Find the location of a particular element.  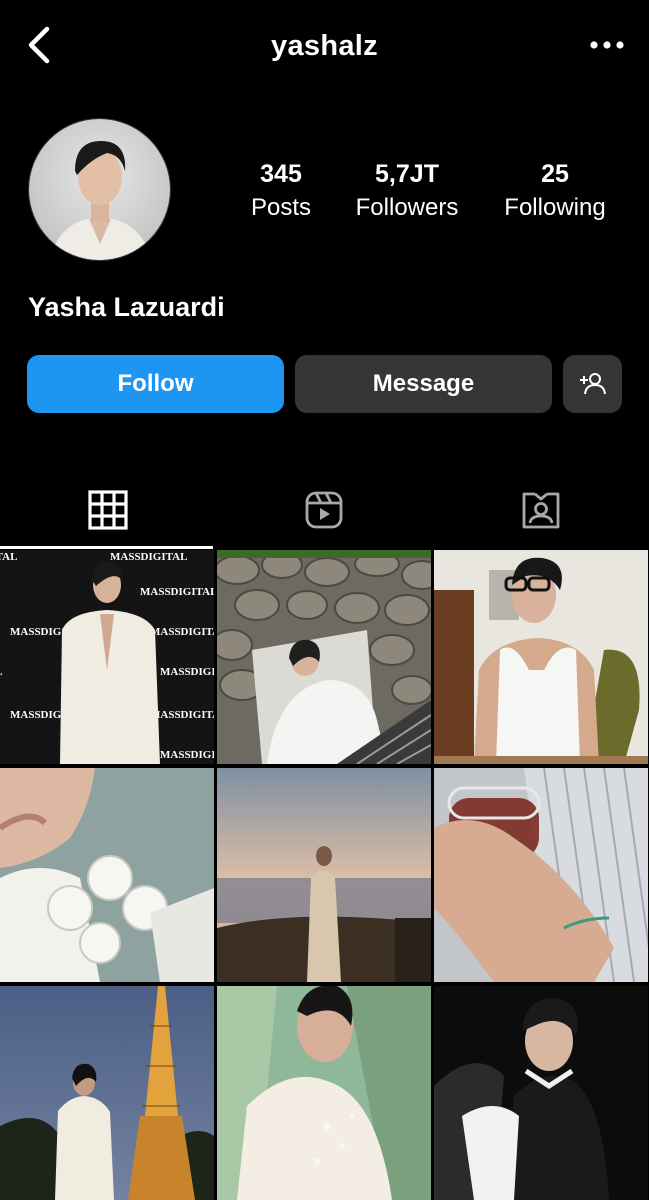

chevron-left-icon is located at coordinates (39, 45).